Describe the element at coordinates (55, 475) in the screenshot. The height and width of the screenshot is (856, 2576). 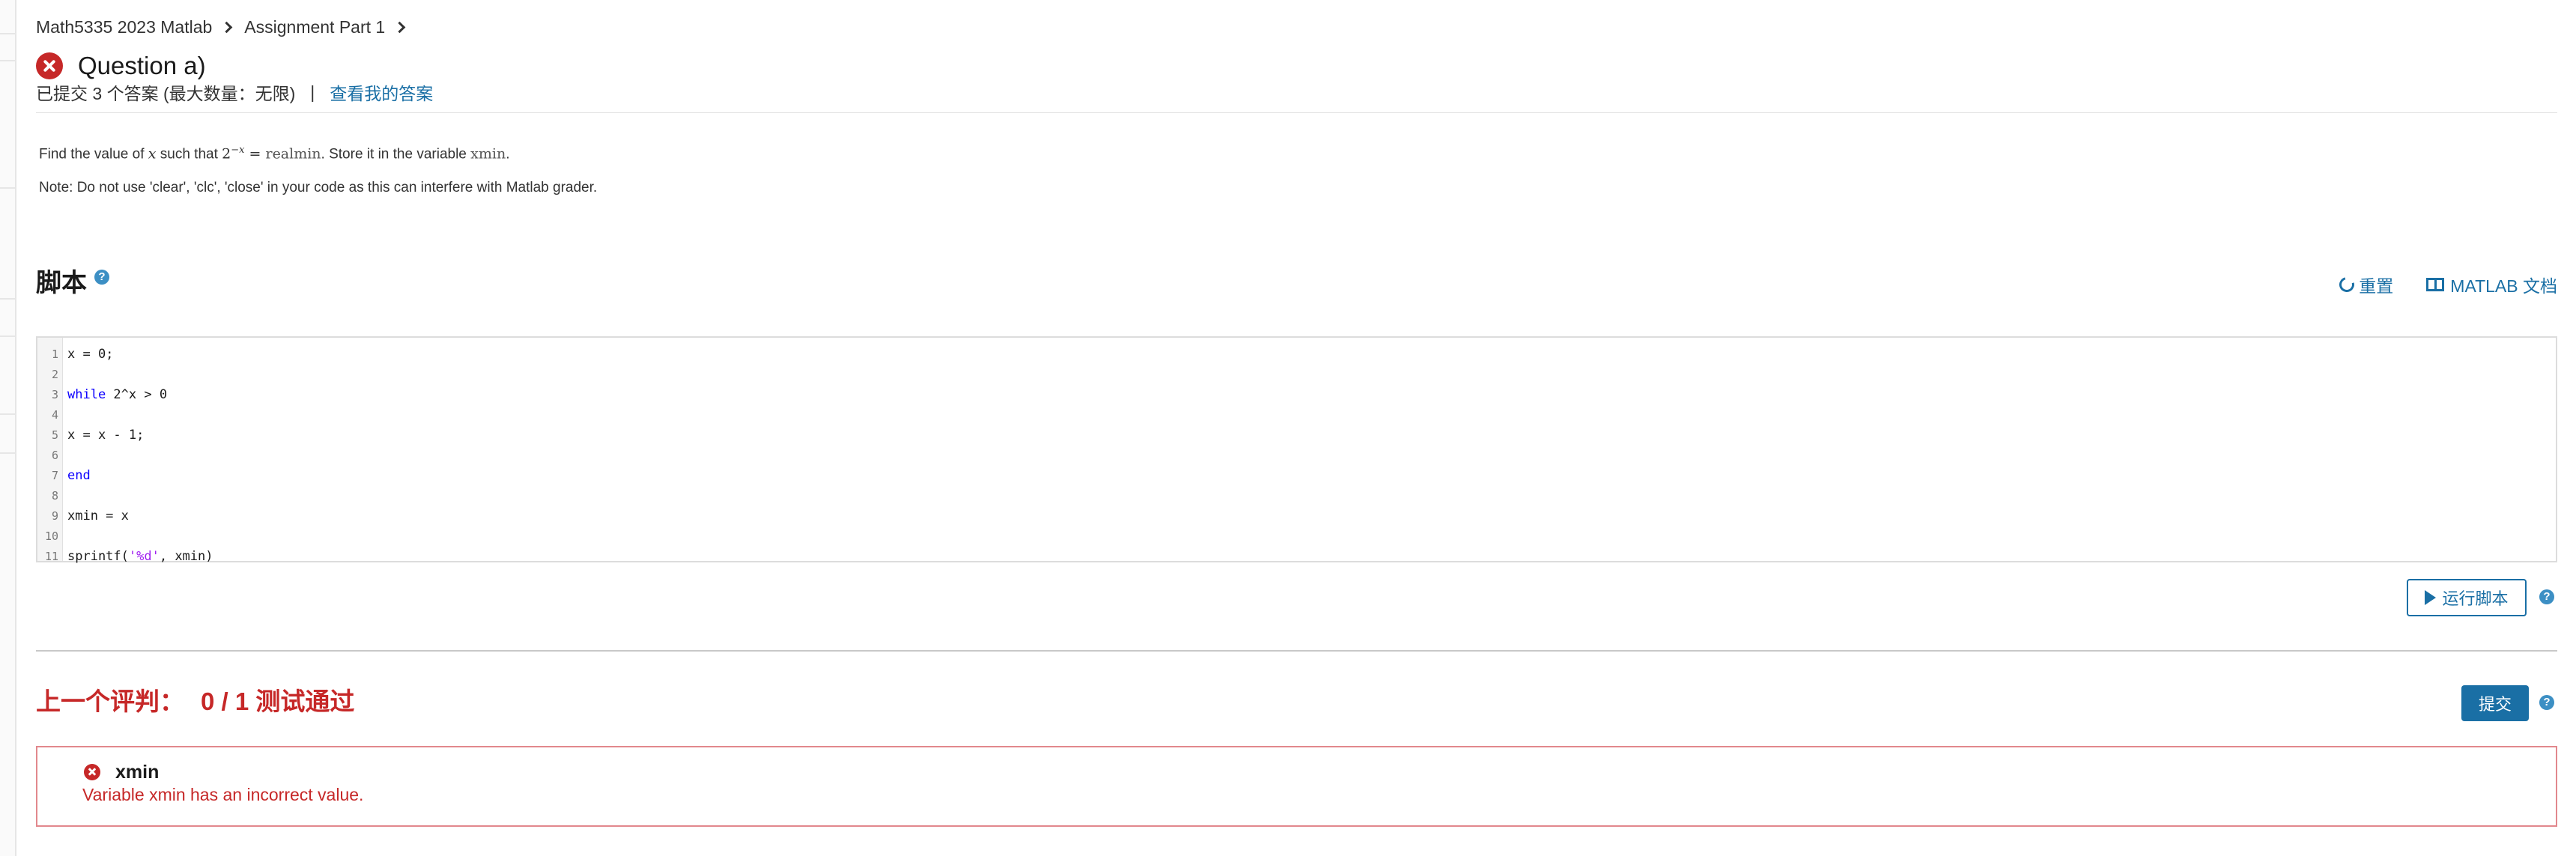
I see `line-number: 7` at that location.